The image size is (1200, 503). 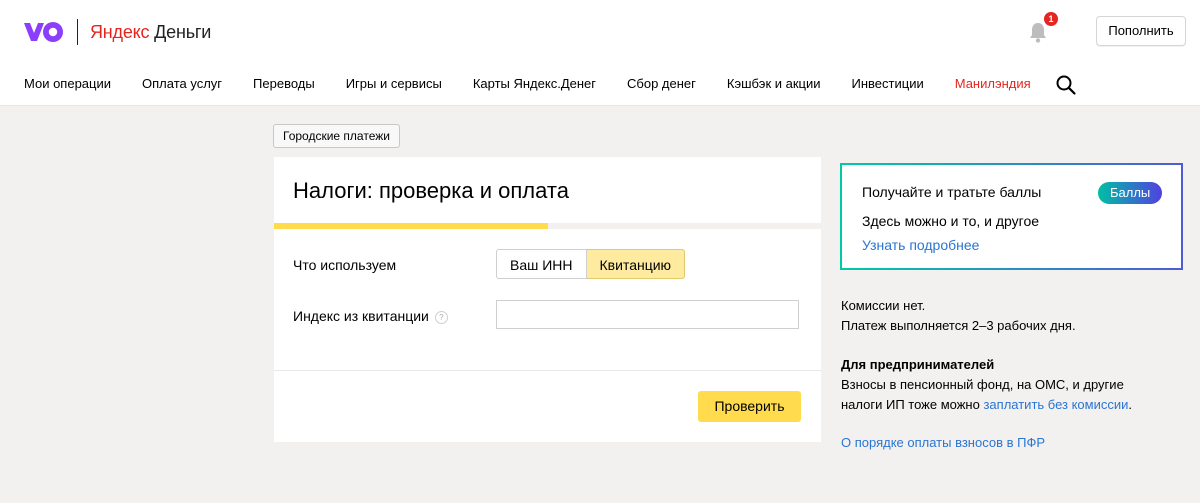 I want to click on method-toggle: Ваш ИНН Квитанцию, so click(x=591, y=264).